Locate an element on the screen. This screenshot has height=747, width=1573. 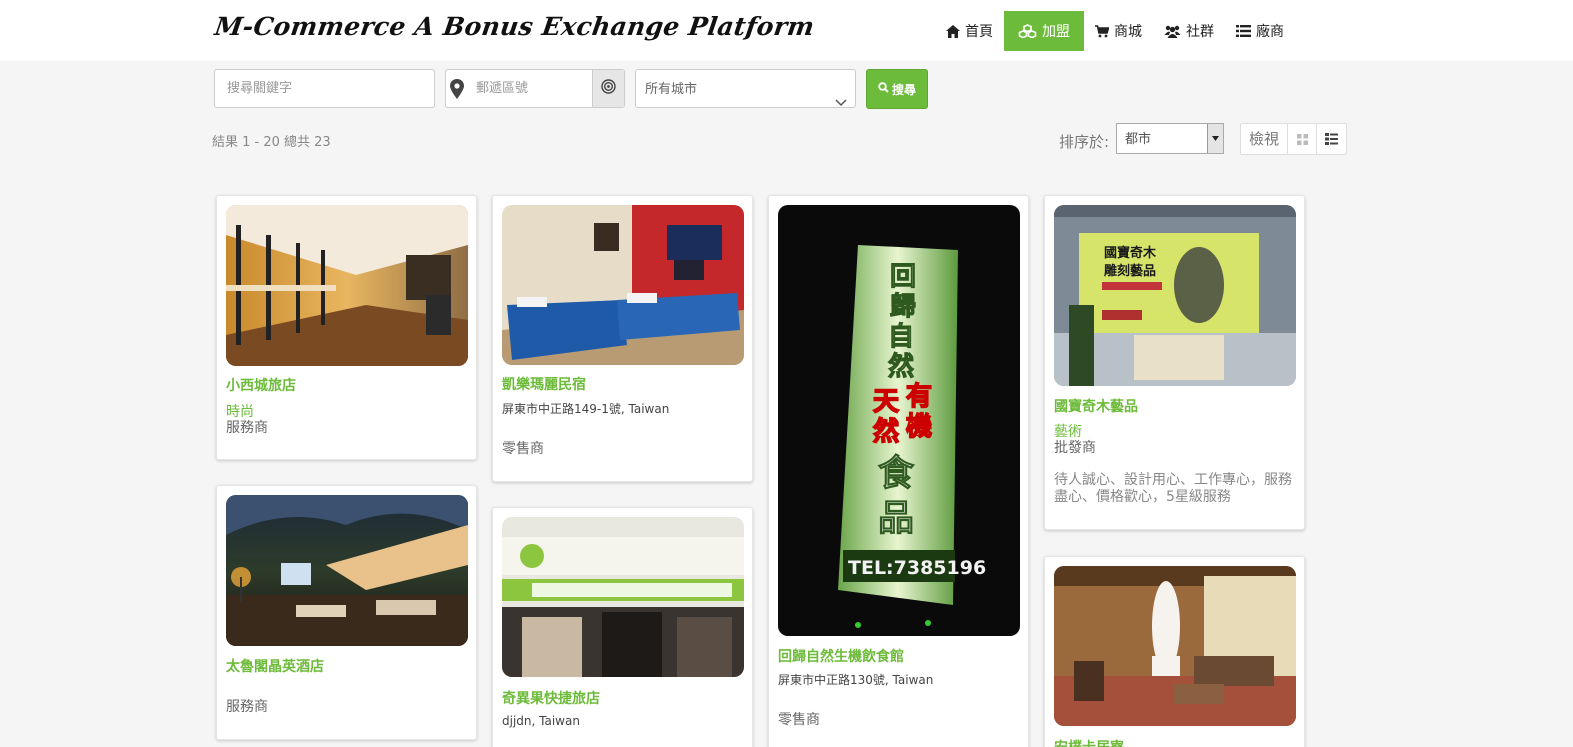
nav-label: 廠商 is located at coordinates (1270, 32).